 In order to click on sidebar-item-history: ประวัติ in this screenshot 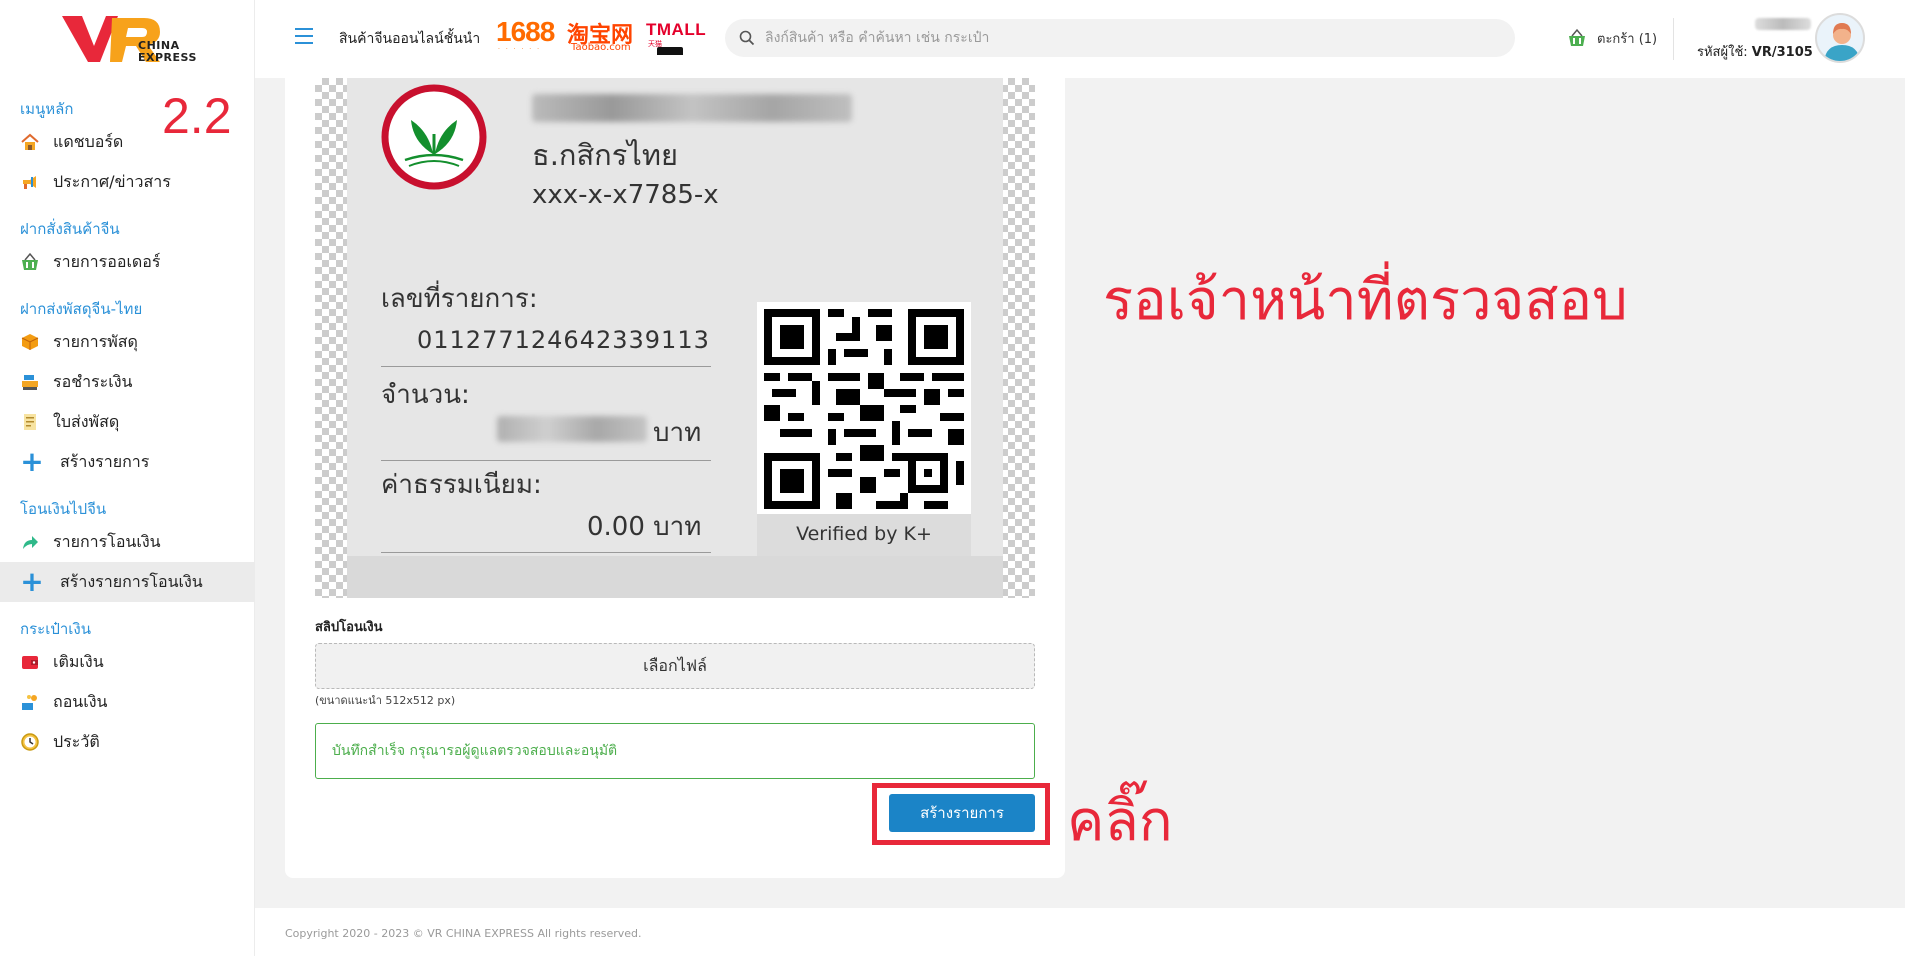, I will do `click(127, 742)`.